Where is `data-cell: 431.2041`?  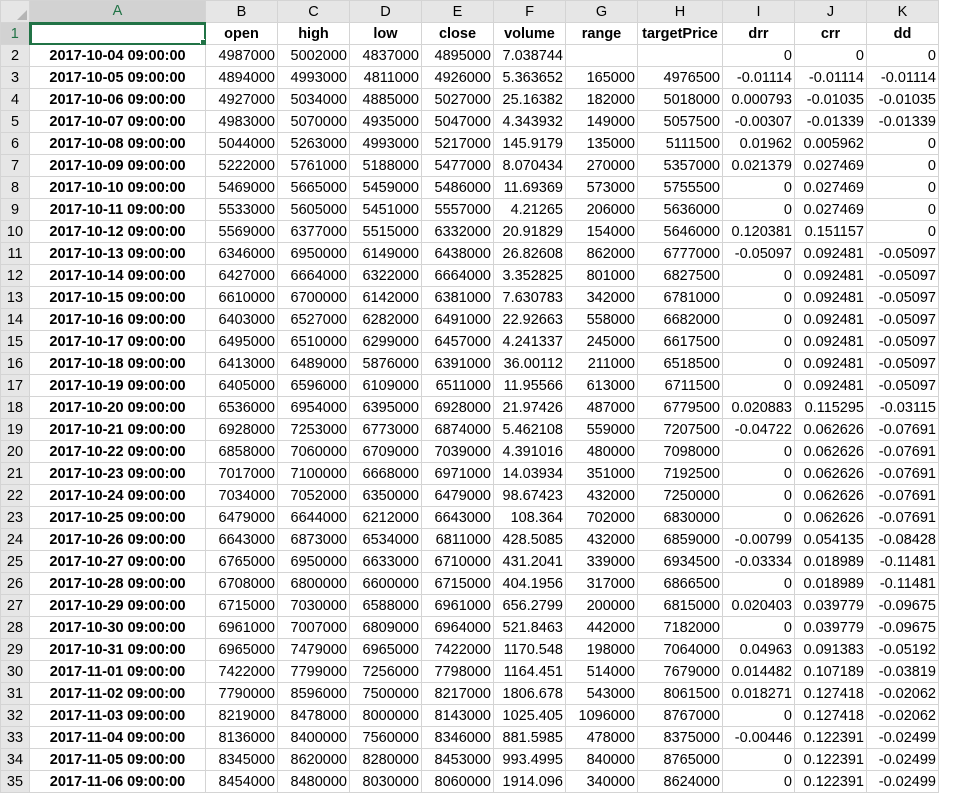 data-cell: 431.2041 is located at coordinates (529, 561).